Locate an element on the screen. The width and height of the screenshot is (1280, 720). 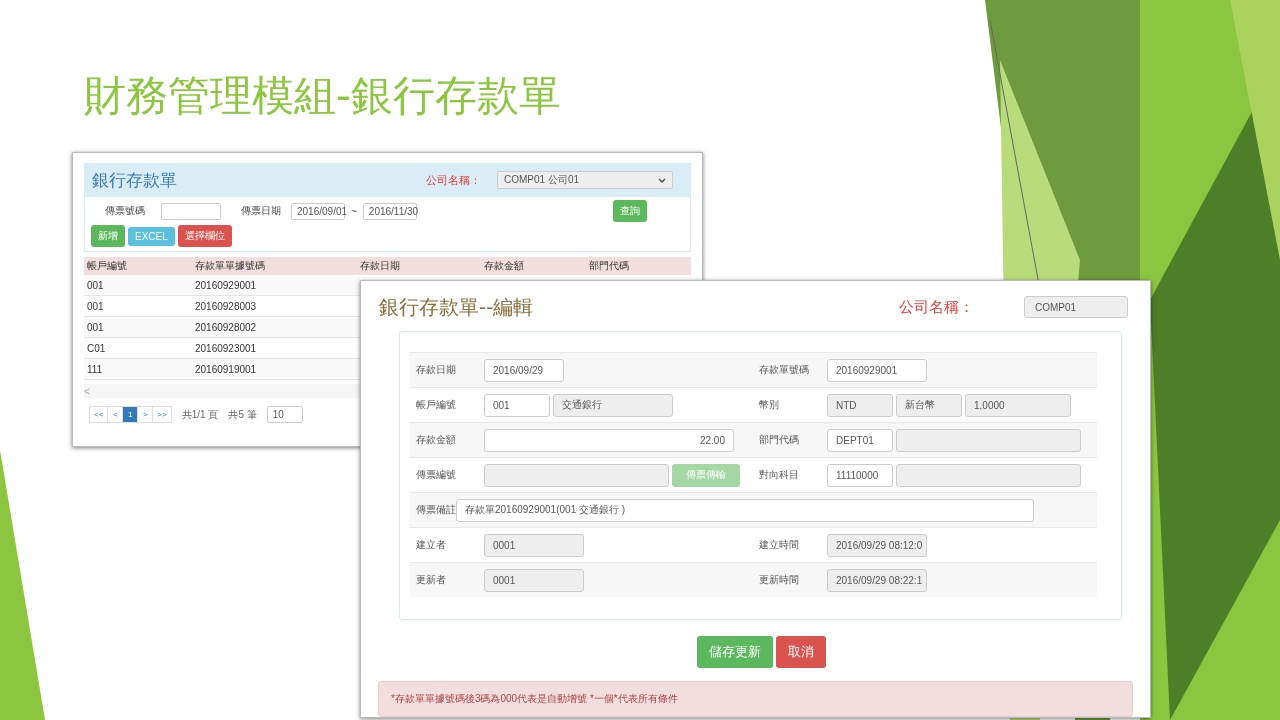
page-button: > is located at coordinates (145, 414).